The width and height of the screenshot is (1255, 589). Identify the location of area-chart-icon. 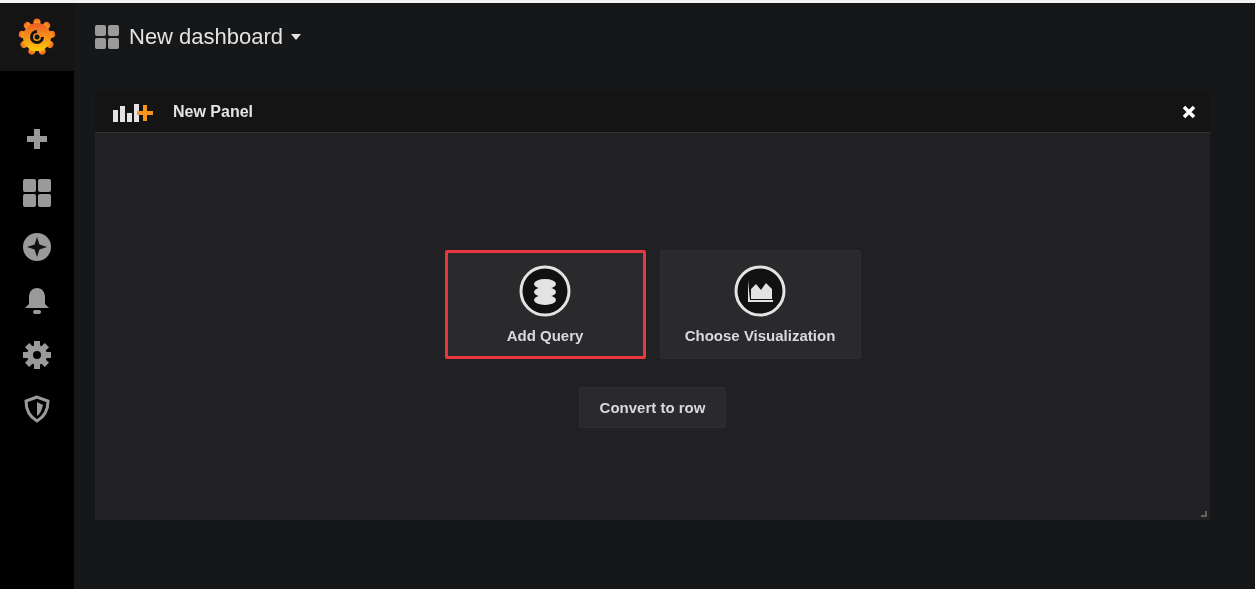
(760, 291).